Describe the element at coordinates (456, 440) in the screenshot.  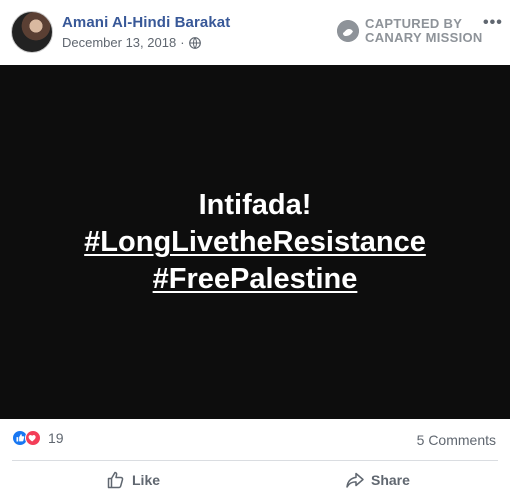
I see `comments-count: 5 Comments` at that location.